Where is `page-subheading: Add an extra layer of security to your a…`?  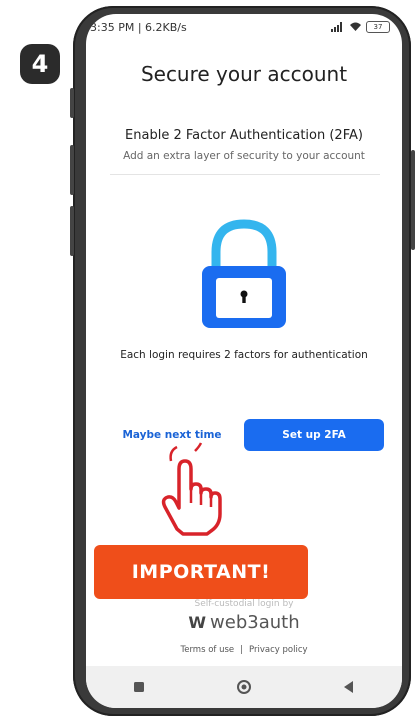 page-subheading: Add an extra layer of security to your a… is located at coordinates (244, 156).